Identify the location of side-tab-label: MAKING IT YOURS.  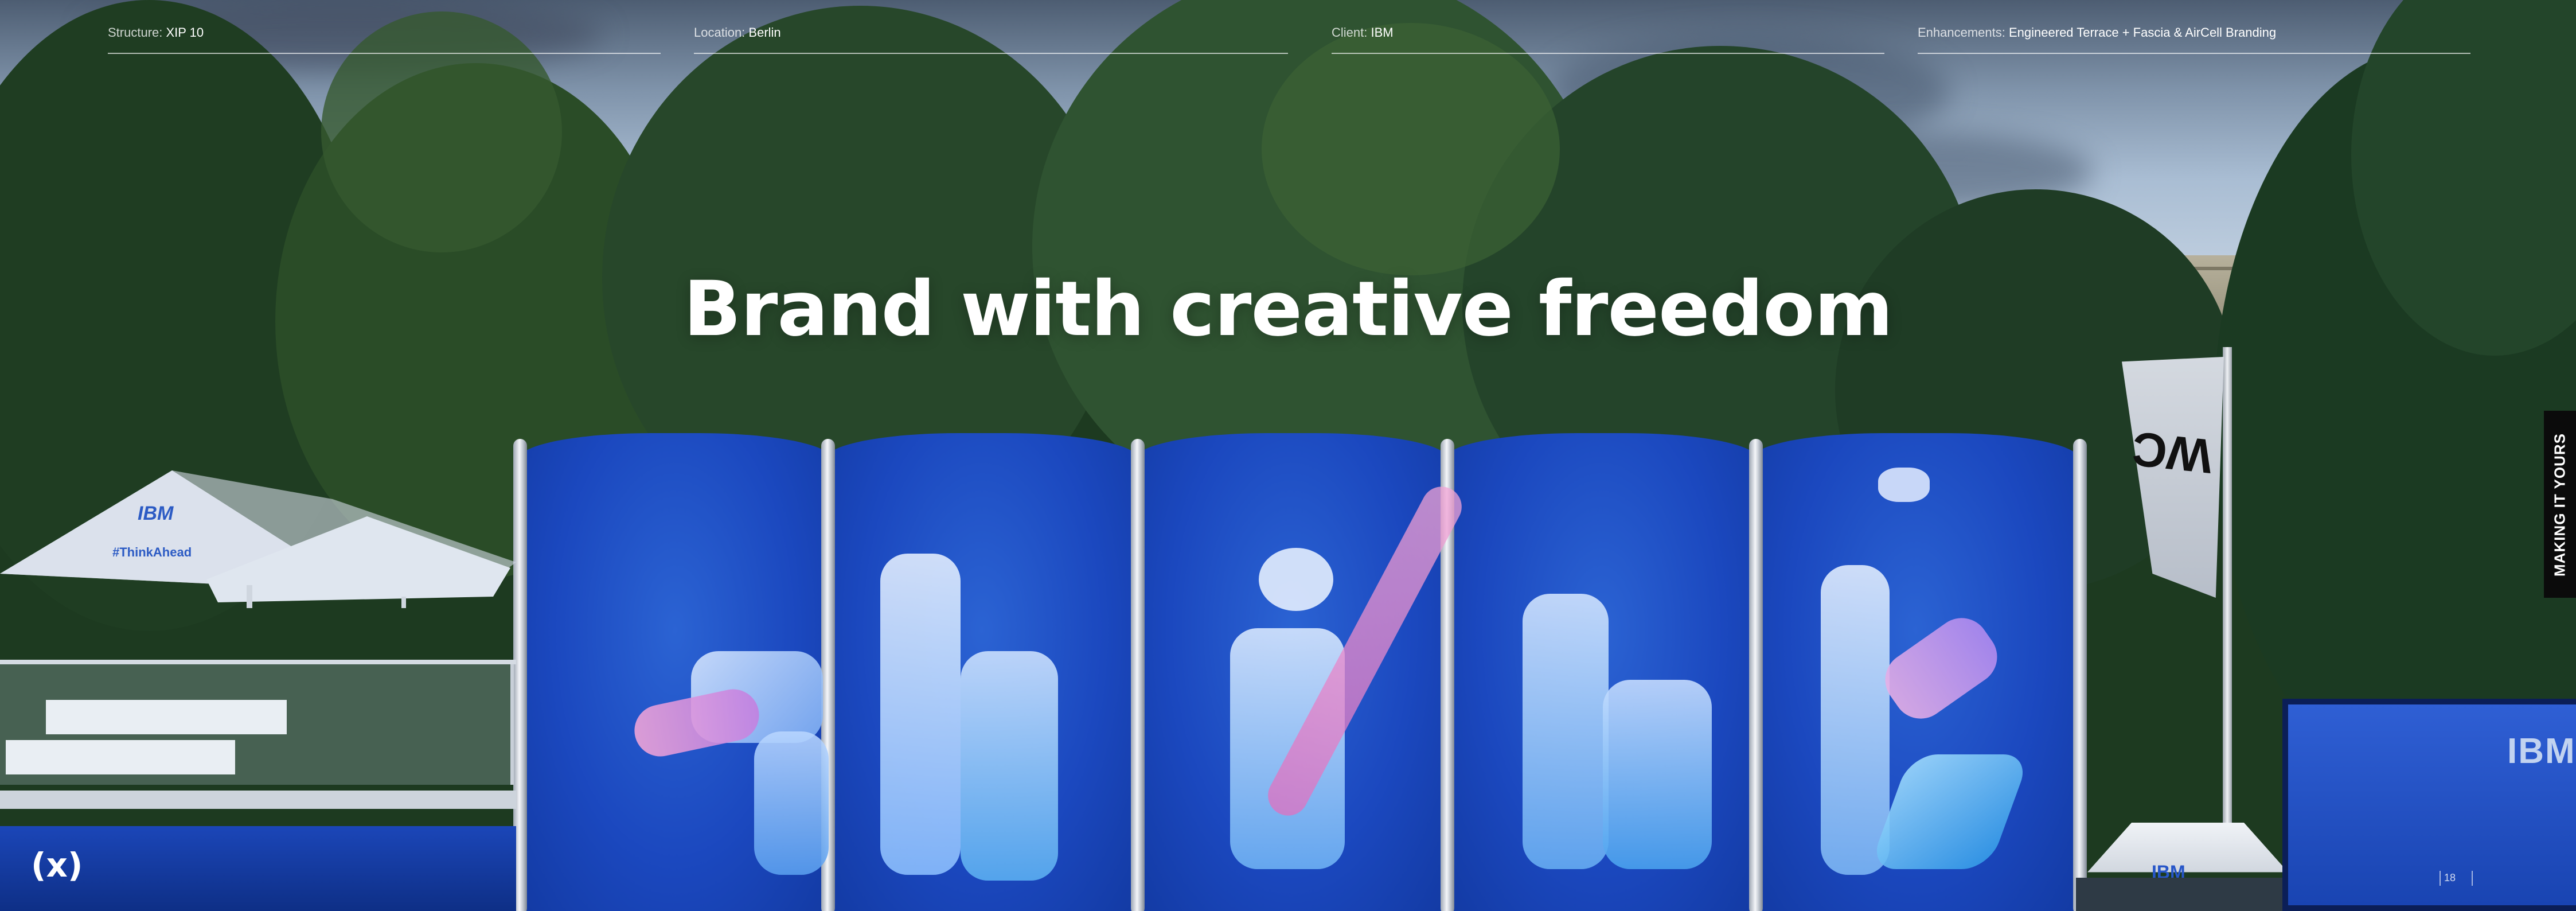
(2560, 505).